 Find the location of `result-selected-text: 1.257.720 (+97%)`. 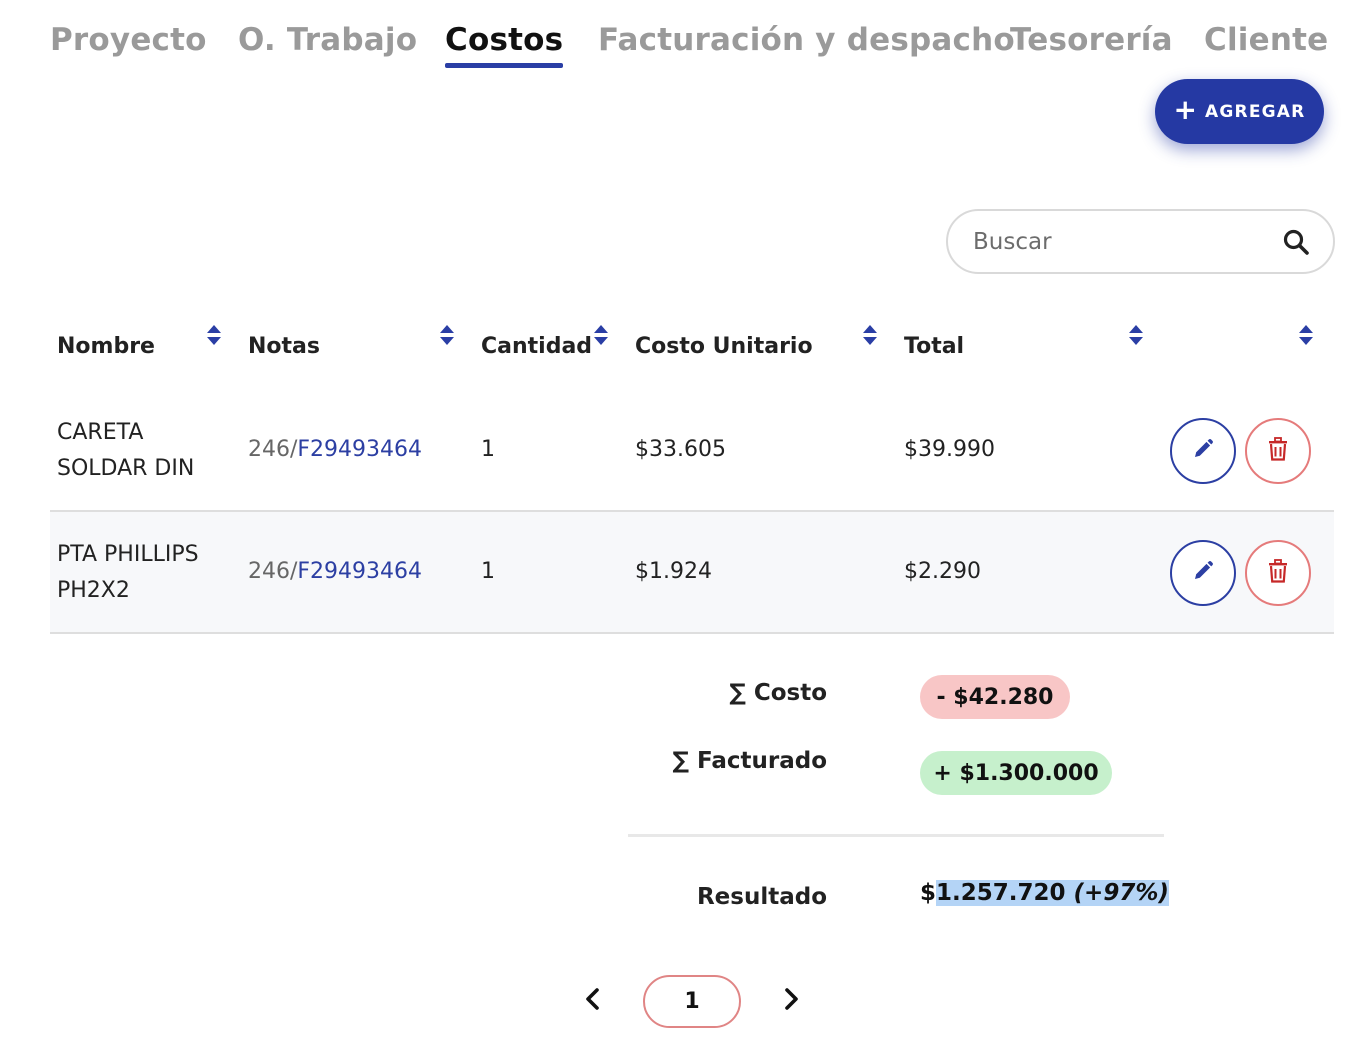

result-selected-text: 1.257.720 (+97%) is located at coordinates (1052, 893).